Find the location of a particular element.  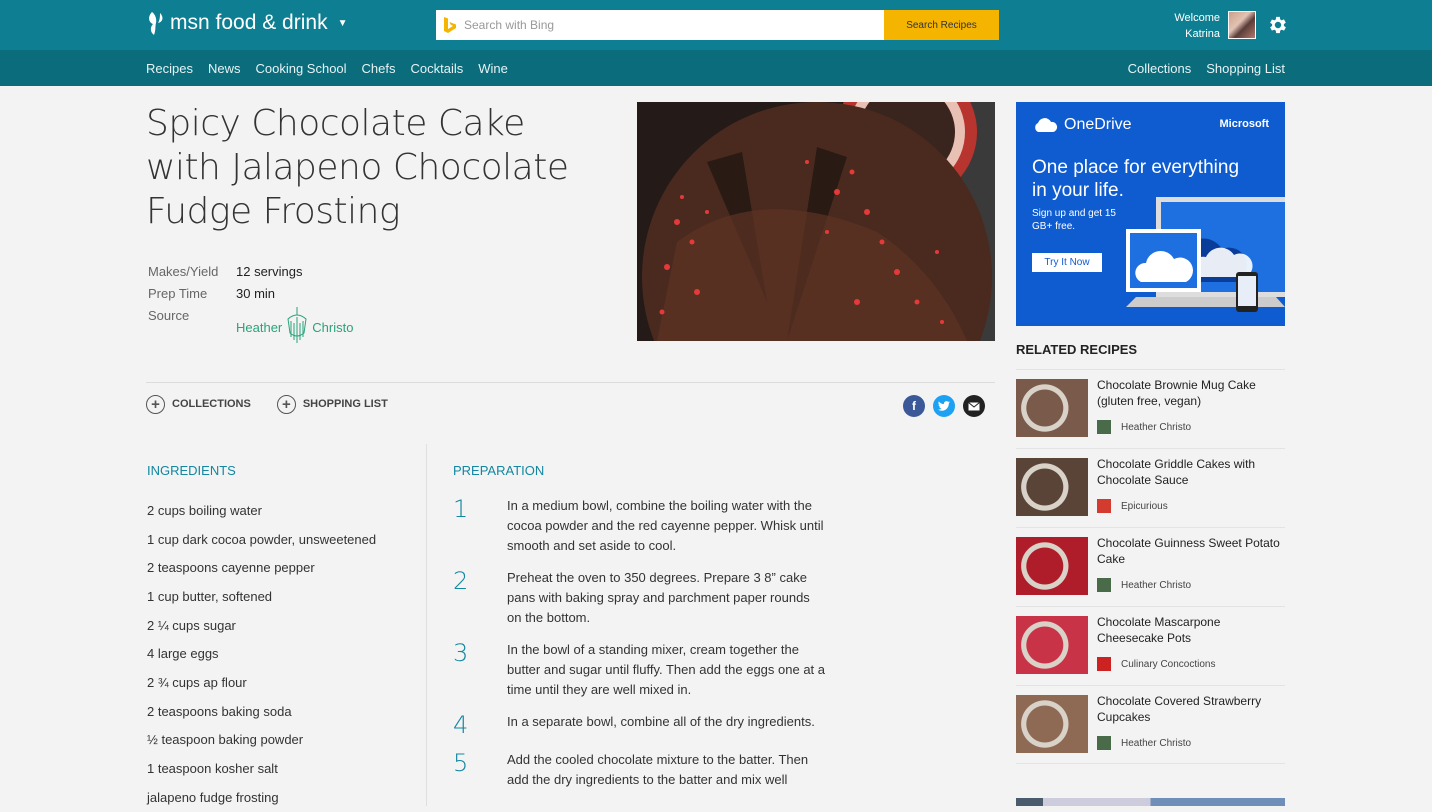

search-box: Search Recipes is located at coordinates (717, 25).